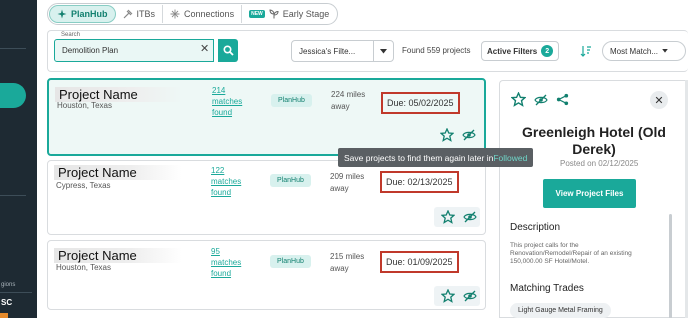 The height and width of the screenshot is (318, 688). I want to click on active-filters-count: 2, so click(547, 51).